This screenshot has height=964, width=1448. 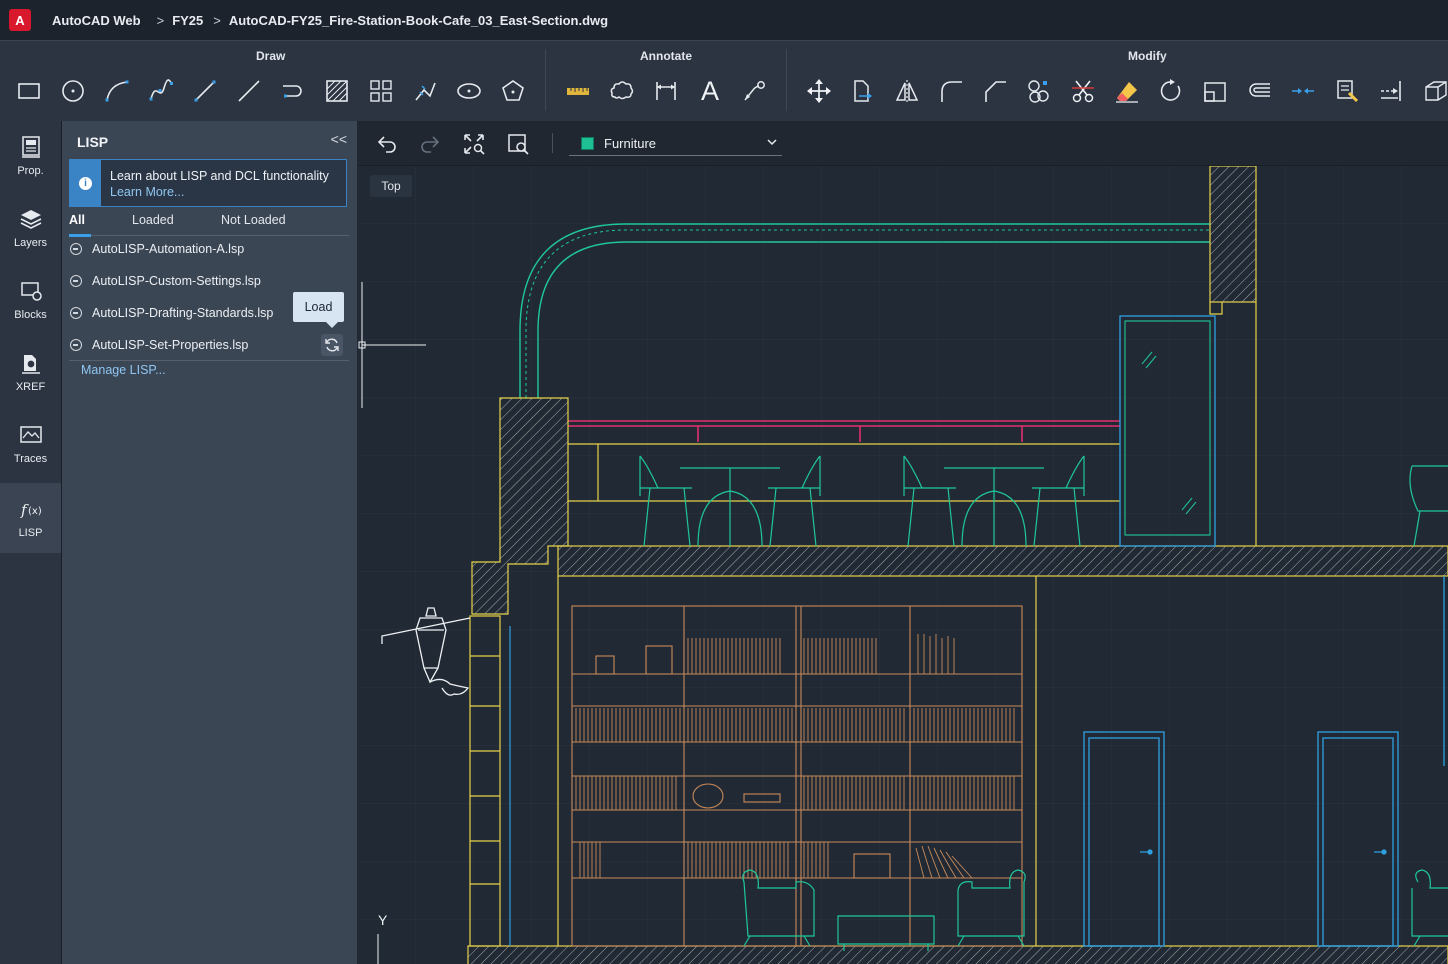 What do you see at coordinates (30, 434) in the screenshot?
I see `traces-icon` at bounding box center [30, 434].